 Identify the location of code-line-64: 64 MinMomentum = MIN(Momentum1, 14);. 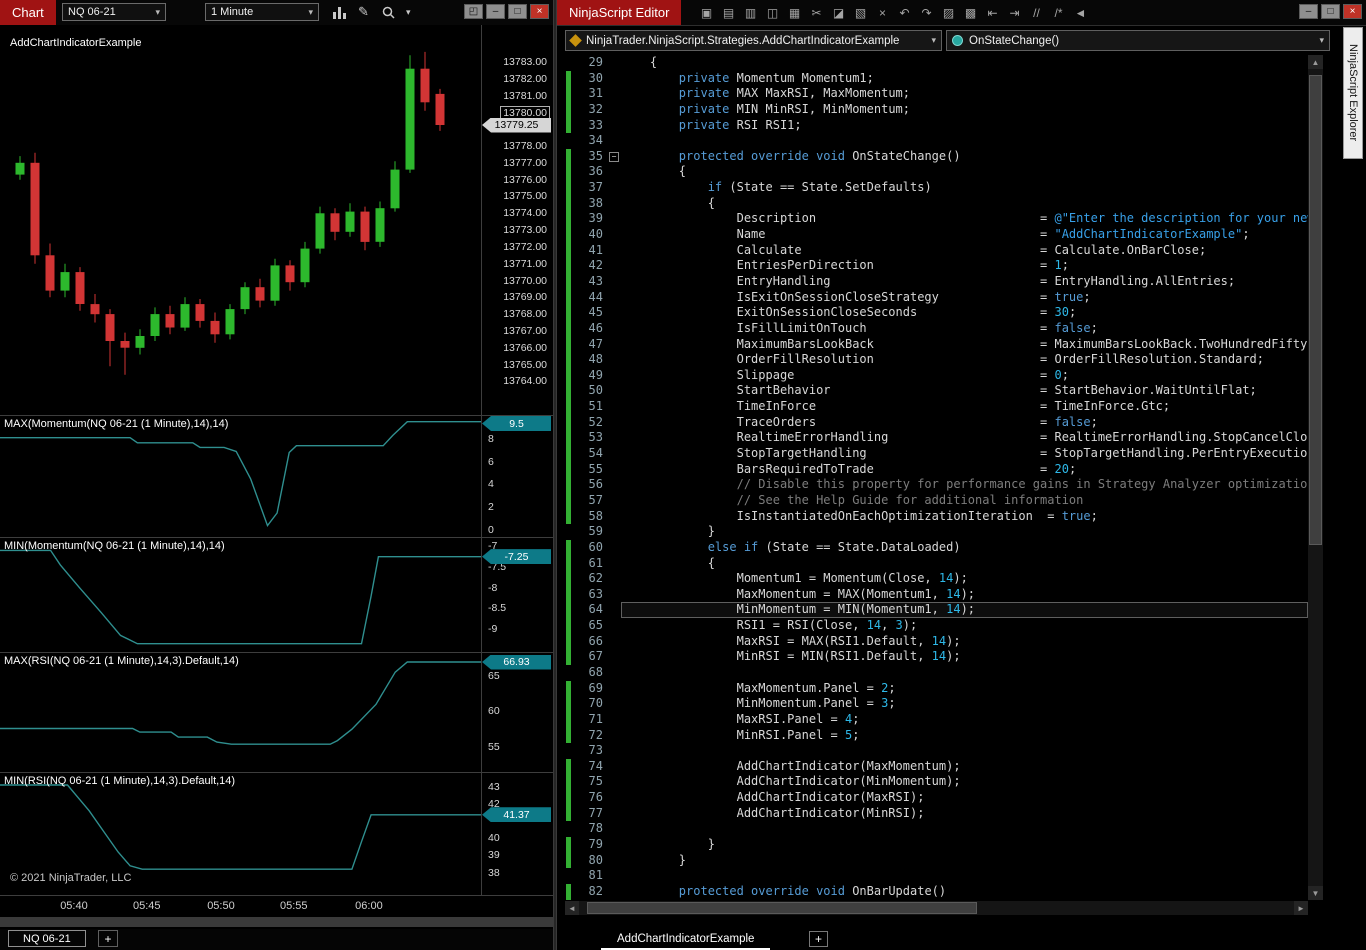
(936, 610).